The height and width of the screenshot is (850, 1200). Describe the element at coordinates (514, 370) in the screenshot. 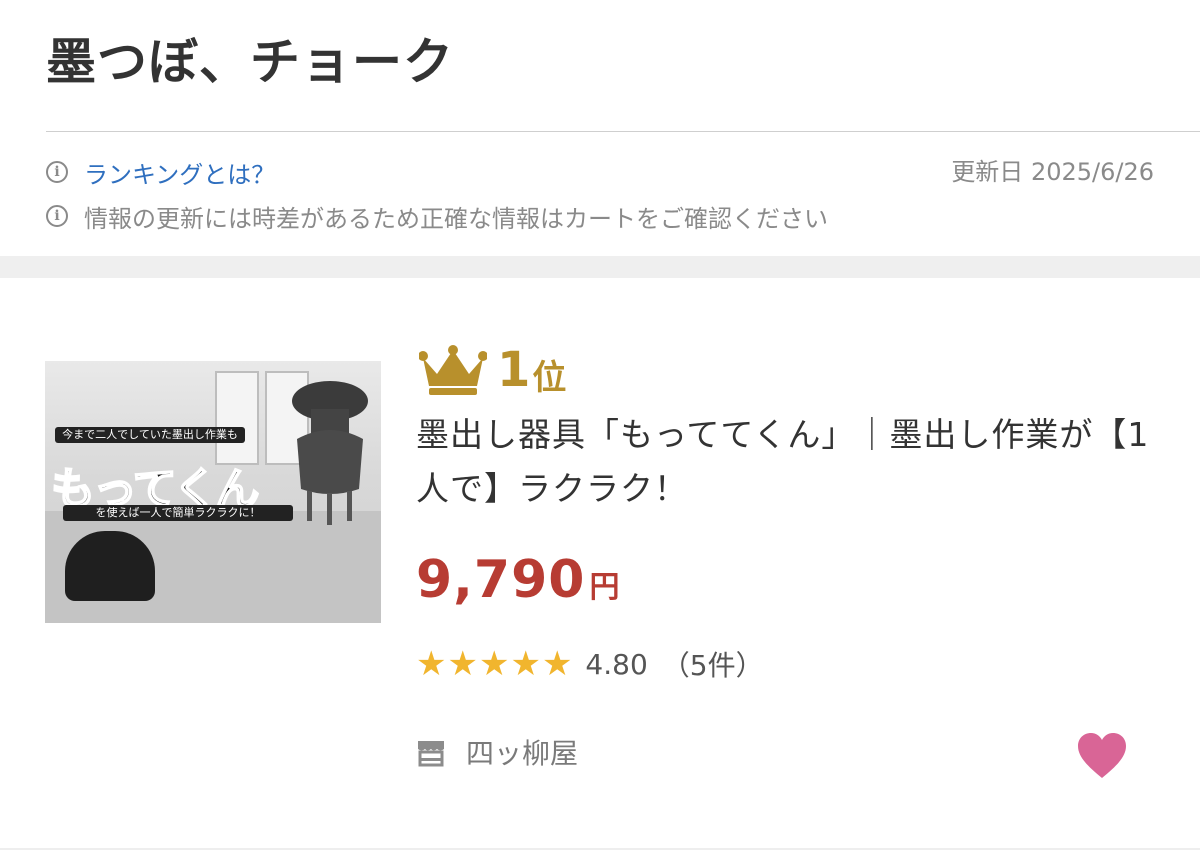

I see `rank-number: 1` at that location.